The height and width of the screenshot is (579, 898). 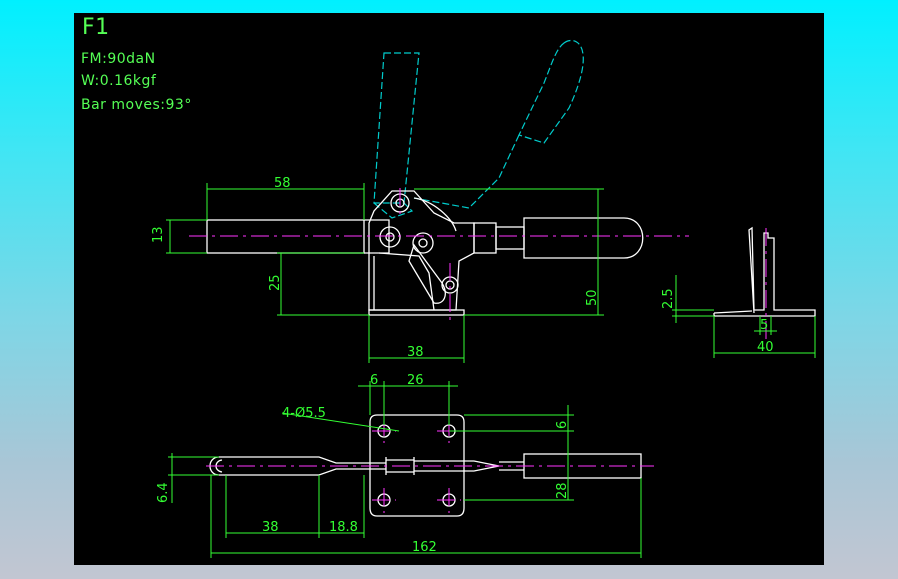 What do you see at coordinates (275, 282) in the screenshot?
I see `dim-25: 25` at bounding box center [275, 282].